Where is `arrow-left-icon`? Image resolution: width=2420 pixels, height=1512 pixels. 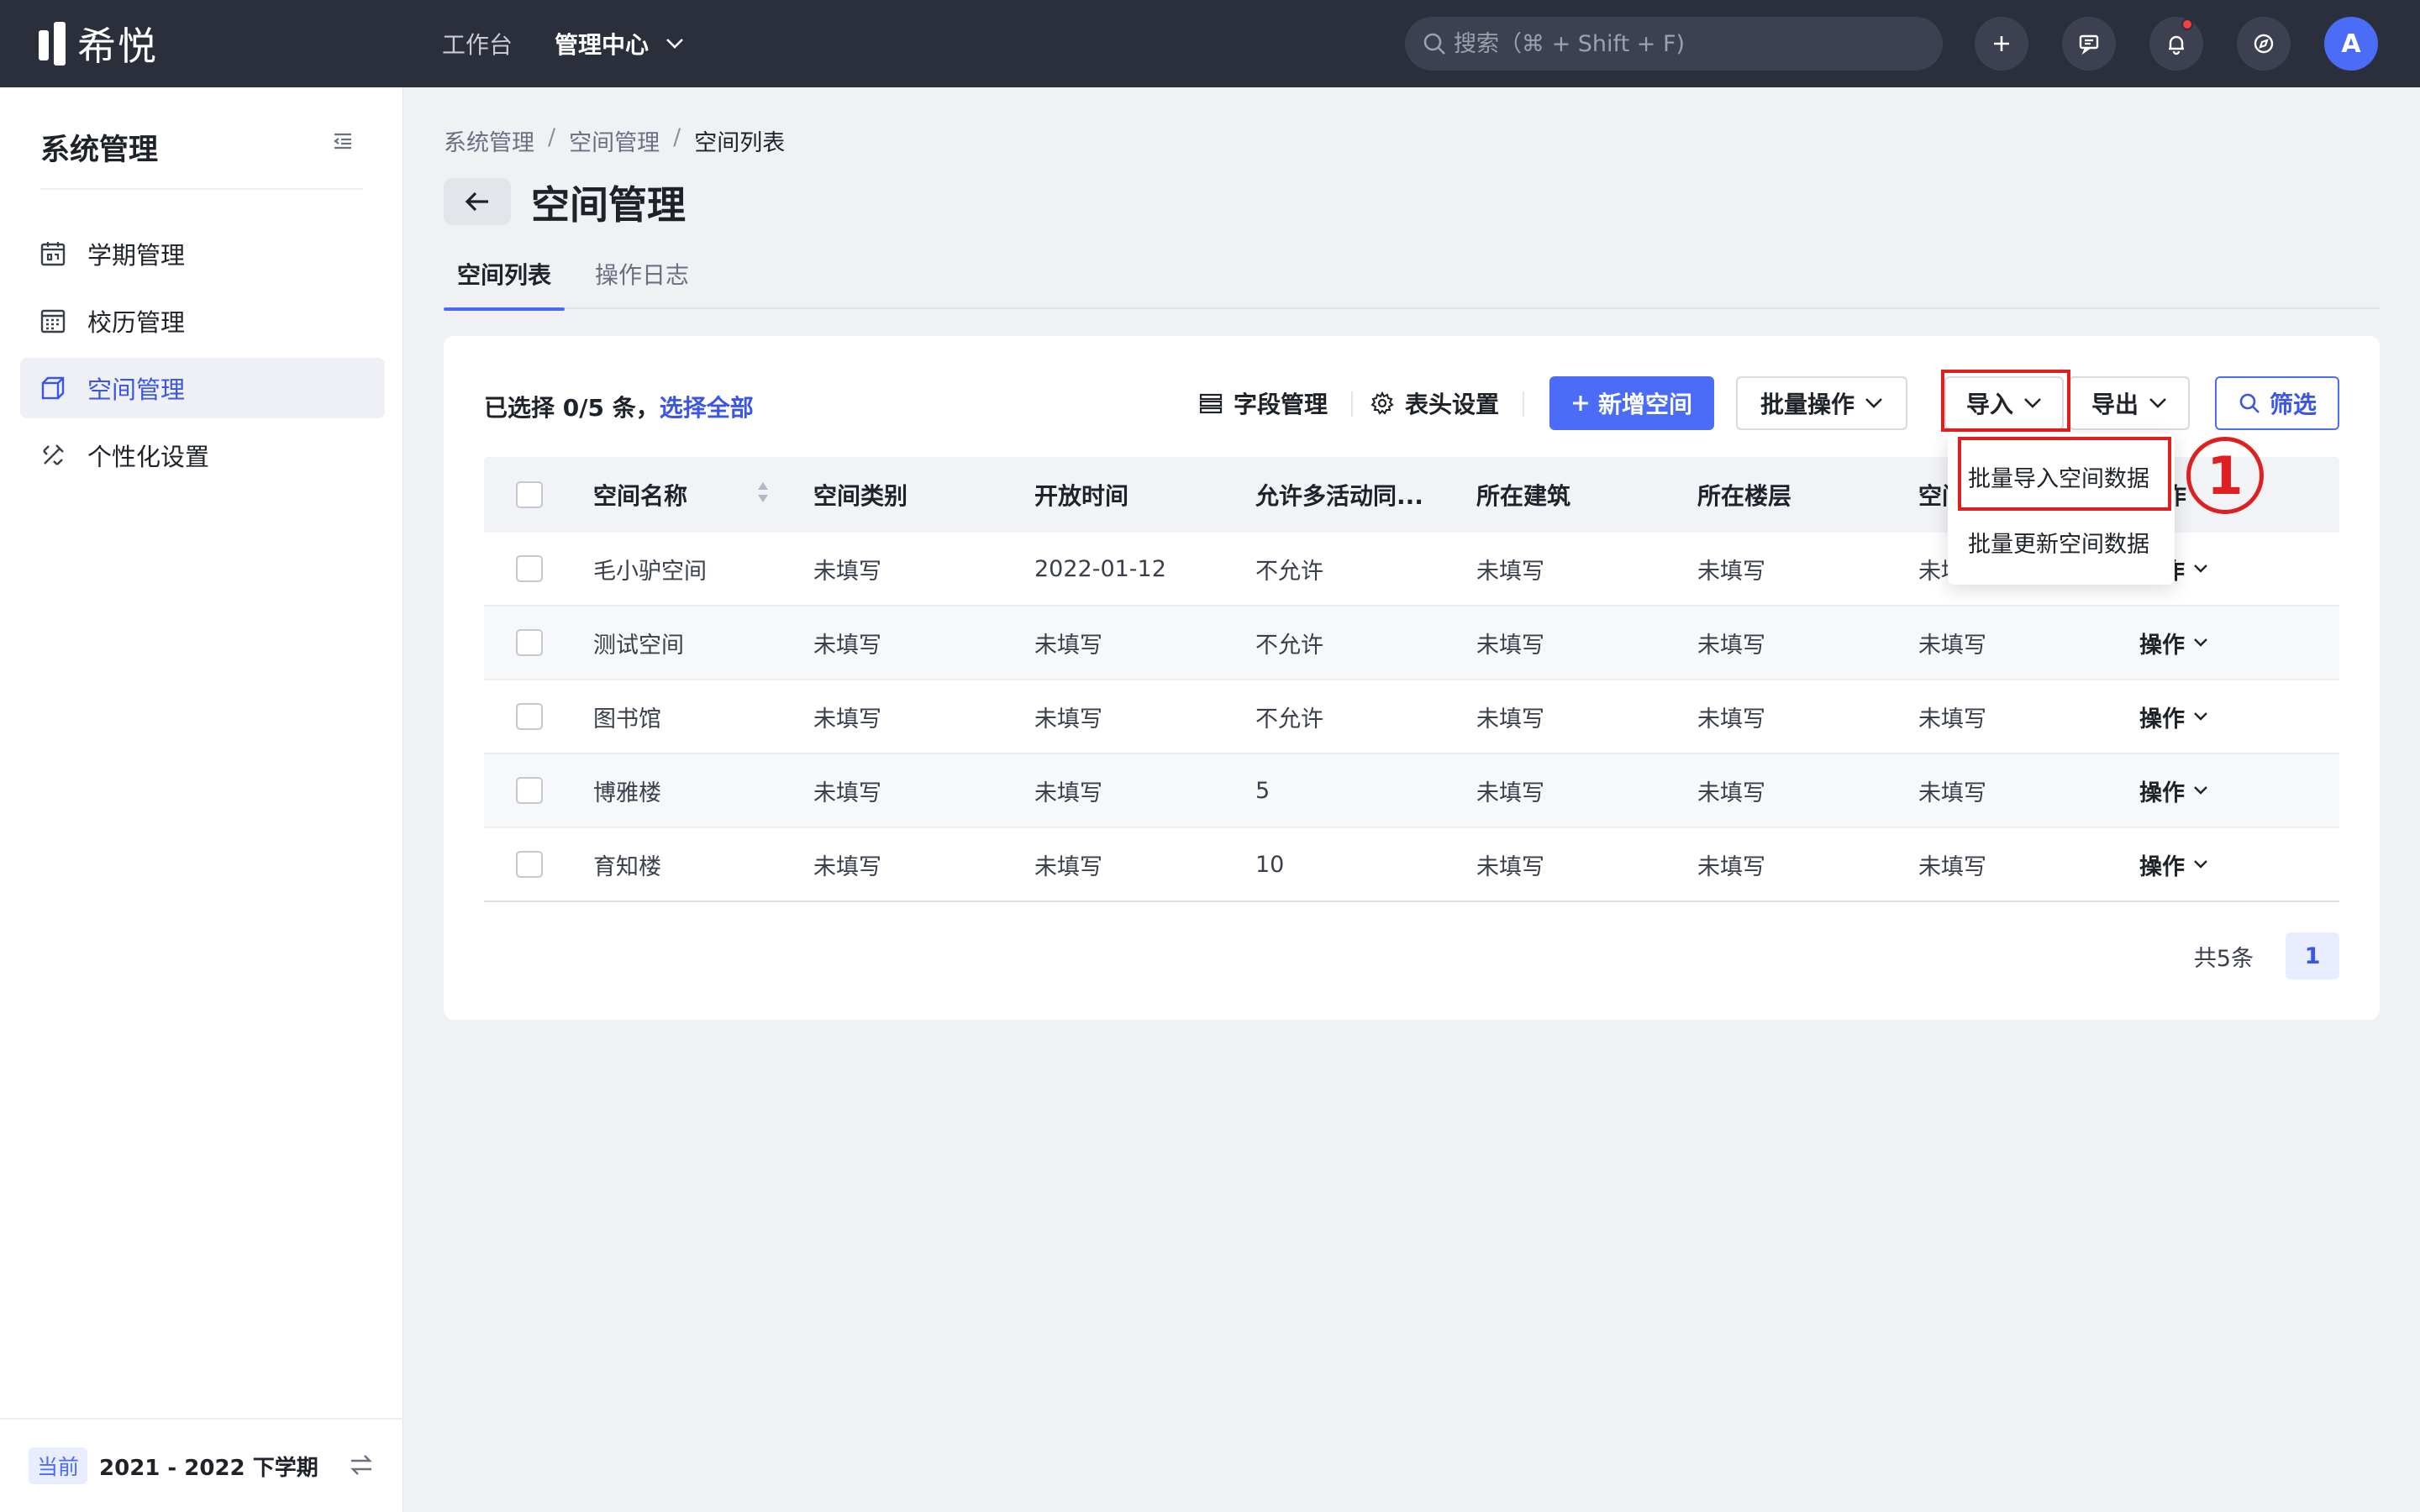
arrow-left-icon is located at coordinates (477, 202).